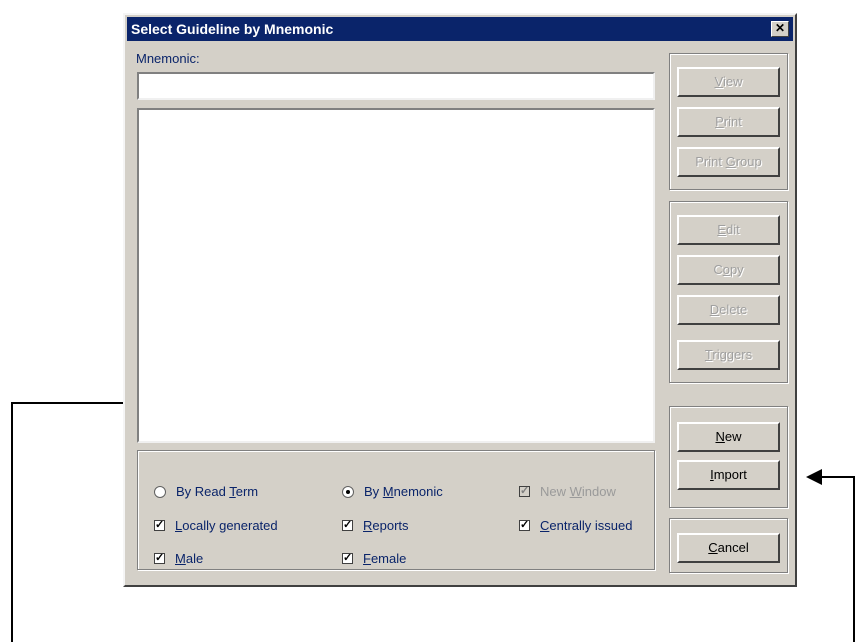  What do you see at coordinates (375, 525) in the screenshot?
I see `reports-checkbox: ✓ Reports` at bounding box center [375, 525].